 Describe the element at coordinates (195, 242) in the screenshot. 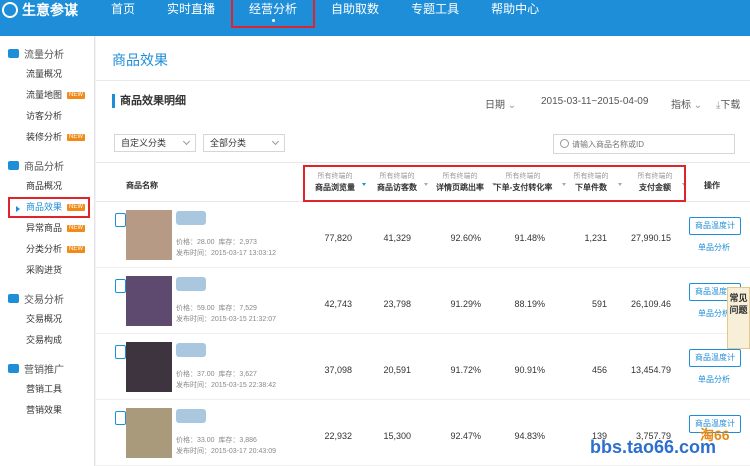

I see `price: 价格：28.00` at that location.